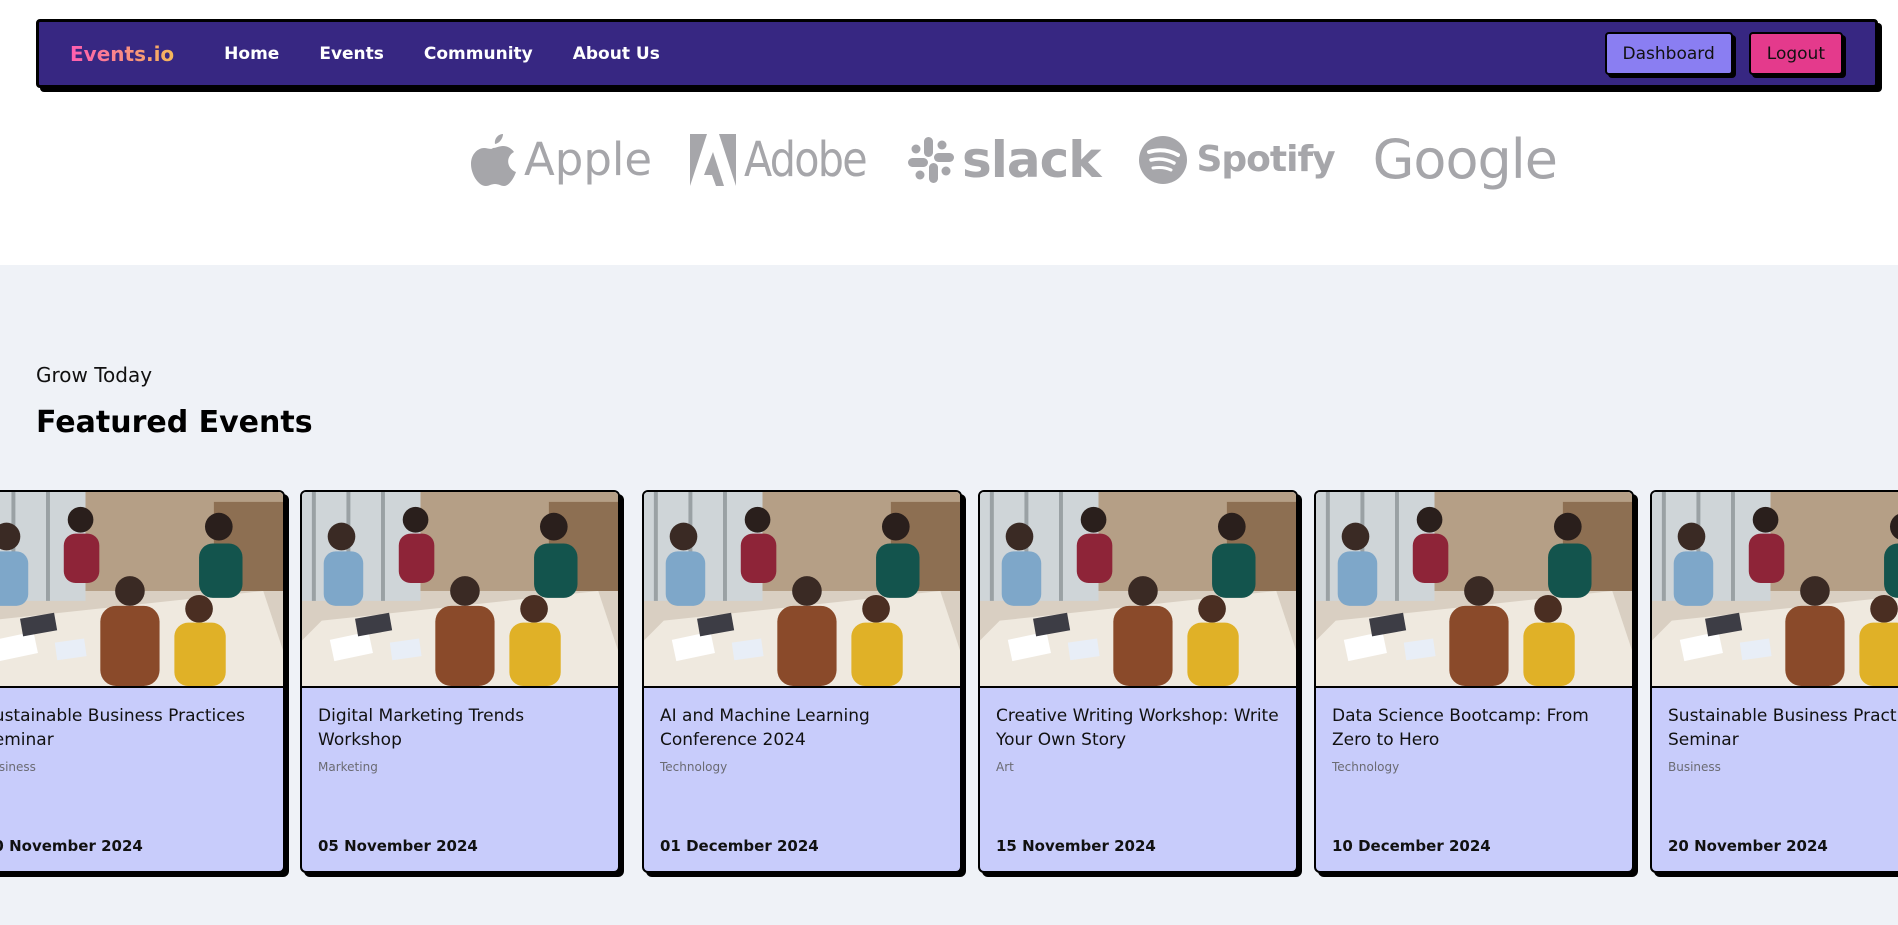 The width and height of the screenshot is (1898, 925). I want to click on google-logo-text: Google, so click(1465, 159).